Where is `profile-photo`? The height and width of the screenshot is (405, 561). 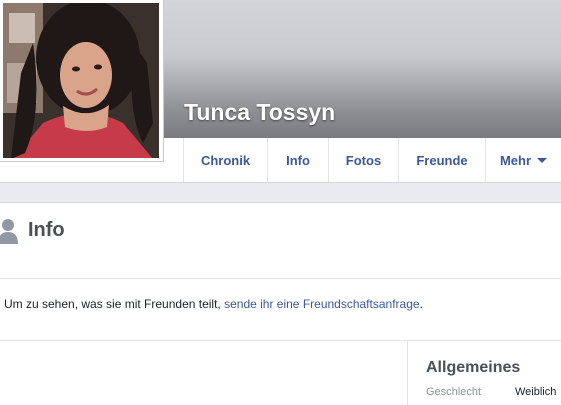
profile-photo is located at coordinates (81, 80).